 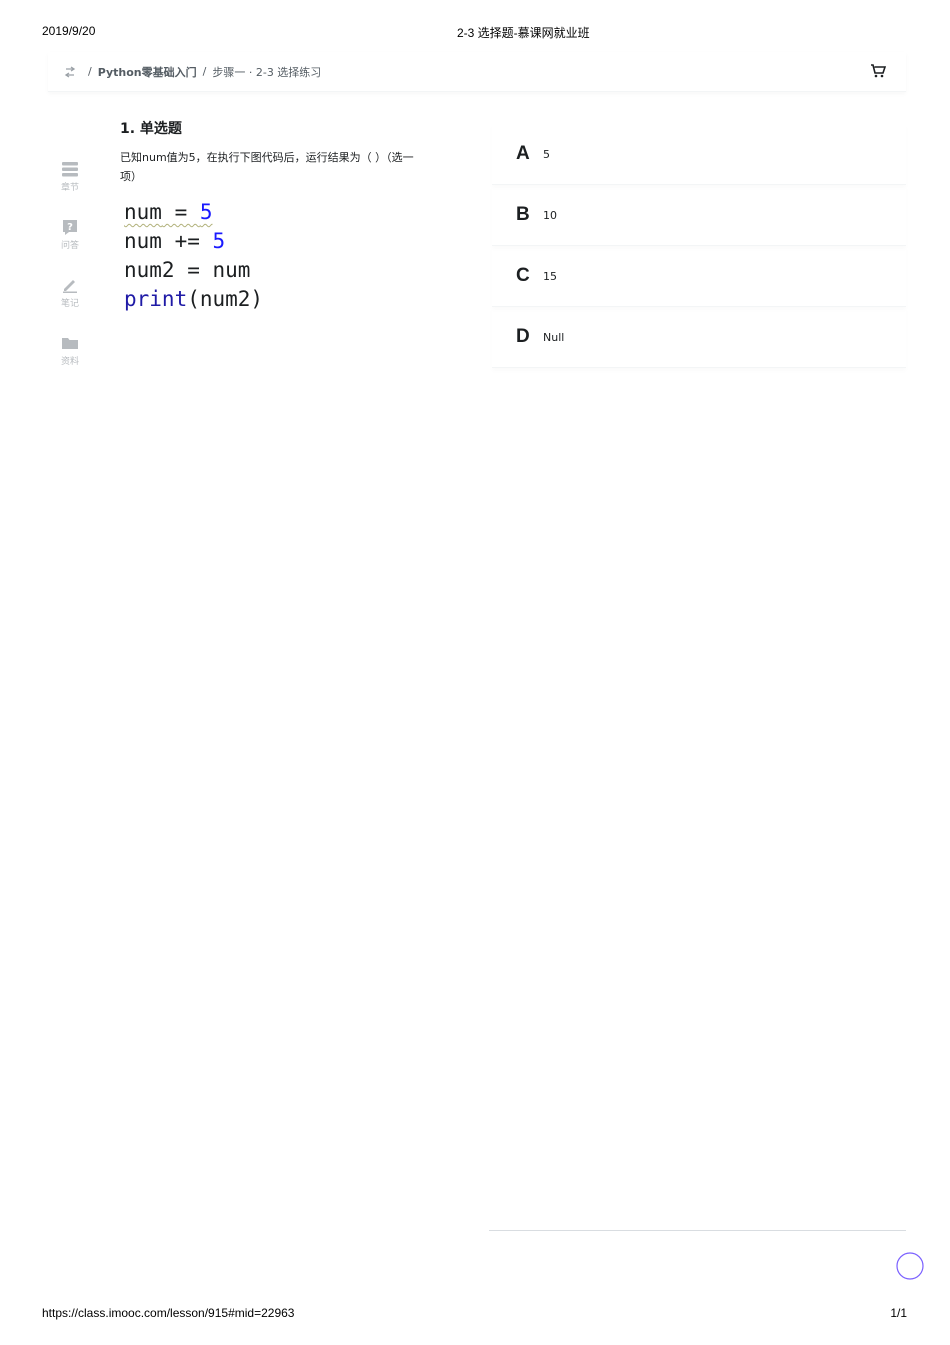 I want to click on code-token: num =, so click(x=162, y=212).